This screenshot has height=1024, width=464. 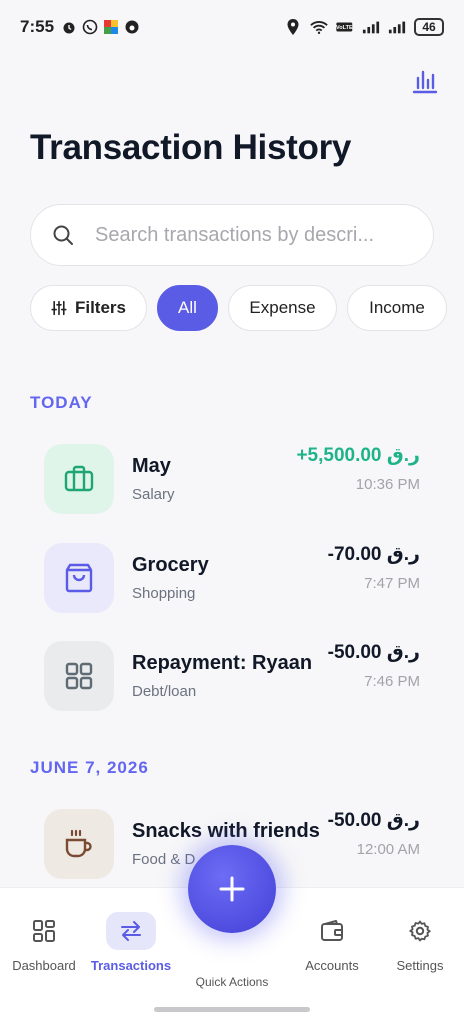 What do you see at coordinates (397, 308) in the screenshot?
I see `chip-income: Income` at bounding box center [397, 308].